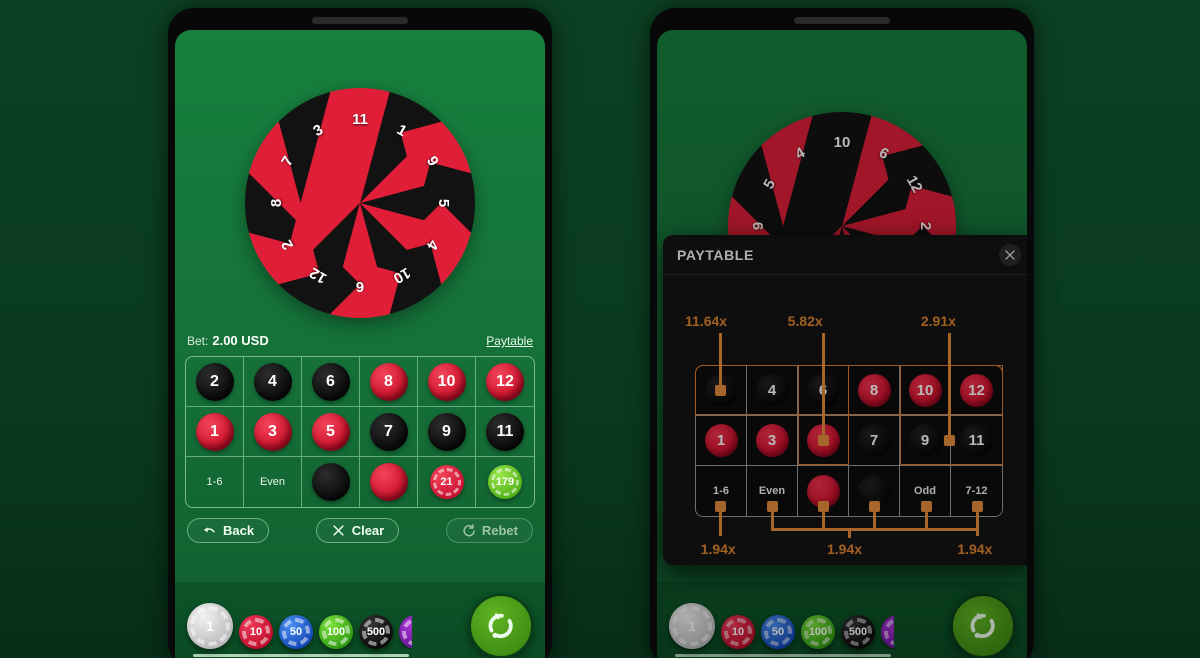 The image size is (1200, 658). What do you see at coordinates (823, 386) in the screenshot?
I see `paytable-connector` at bounding box center [823, 386].